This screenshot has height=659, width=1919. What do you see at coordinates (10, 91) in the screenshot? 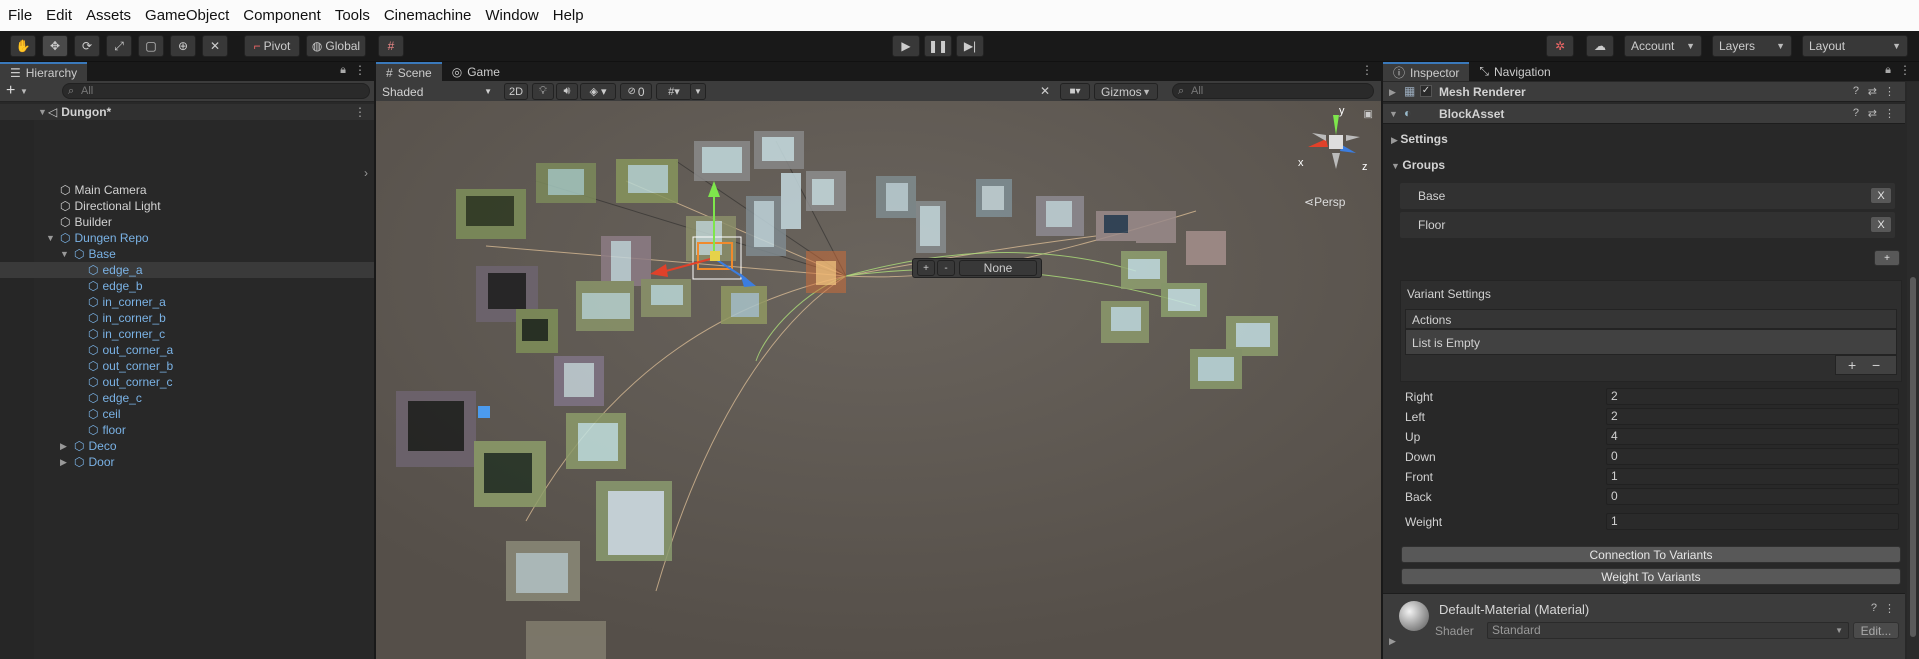
I see `create-plus-button: +` at bounding box center [10, 91].